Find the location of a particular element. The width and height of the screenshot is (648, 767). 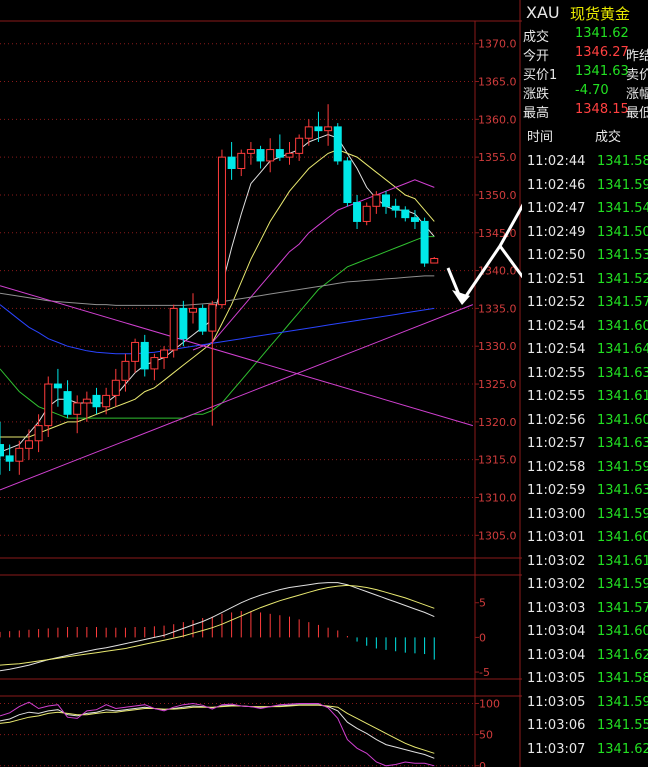

trade-row: 11:03:07 1341.62 is located at coordinates (585, 750).